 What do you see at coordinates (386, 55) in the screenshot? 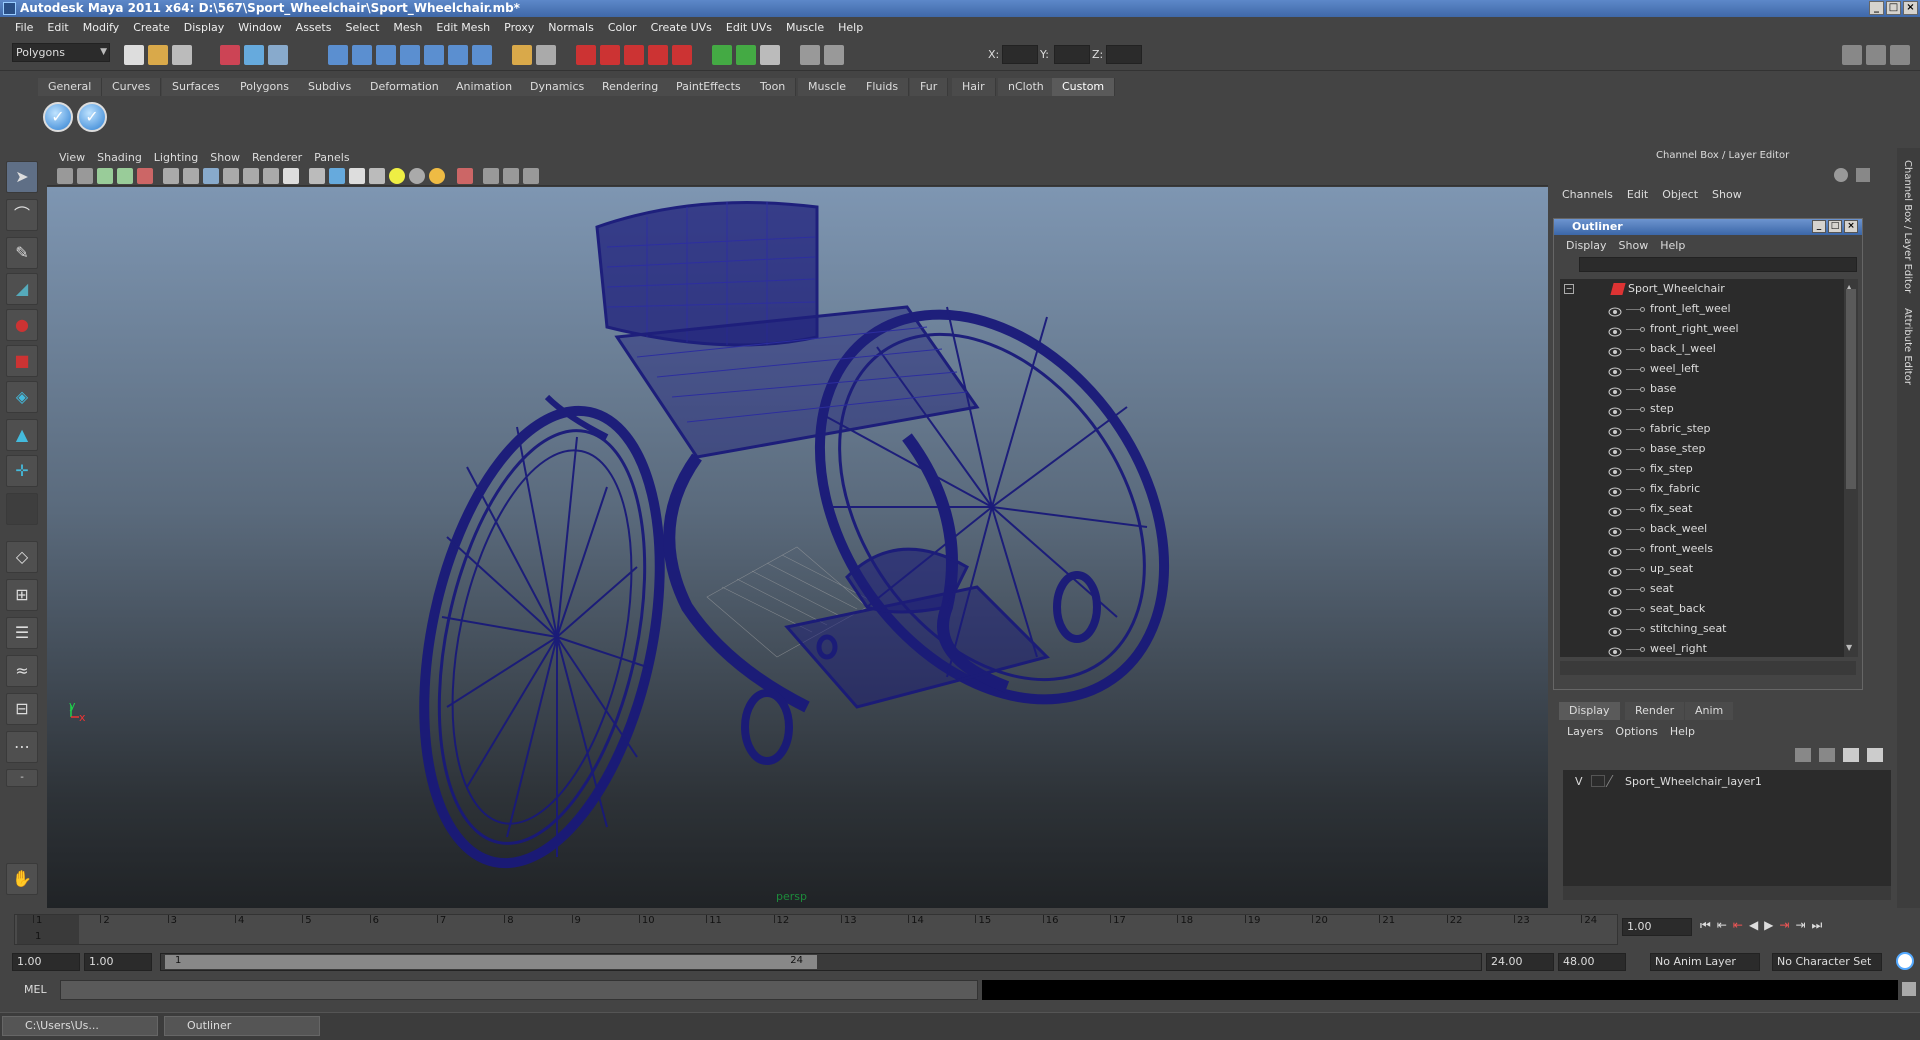
I see `snap-point-icon` at bounding box center [386, 55].